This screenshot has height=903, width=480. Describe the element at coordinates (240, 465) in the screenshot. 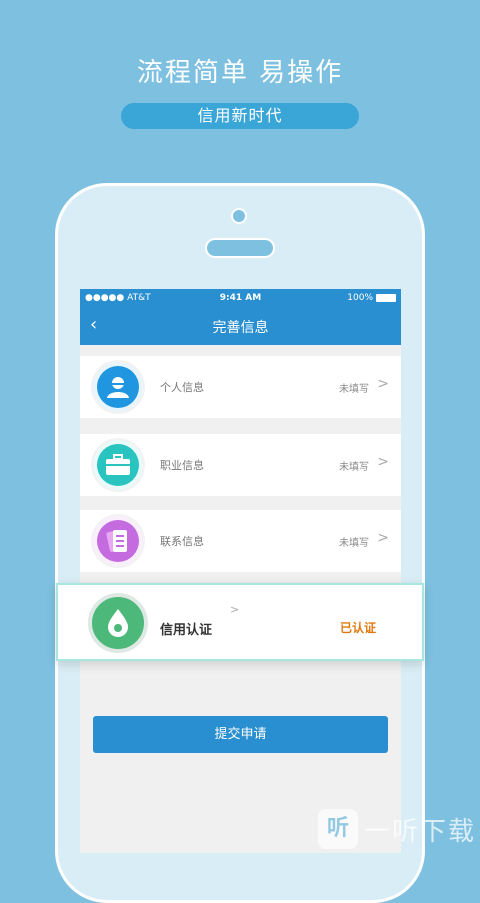

I see `list-item-career: 职业信息 未填写 >` at that location.